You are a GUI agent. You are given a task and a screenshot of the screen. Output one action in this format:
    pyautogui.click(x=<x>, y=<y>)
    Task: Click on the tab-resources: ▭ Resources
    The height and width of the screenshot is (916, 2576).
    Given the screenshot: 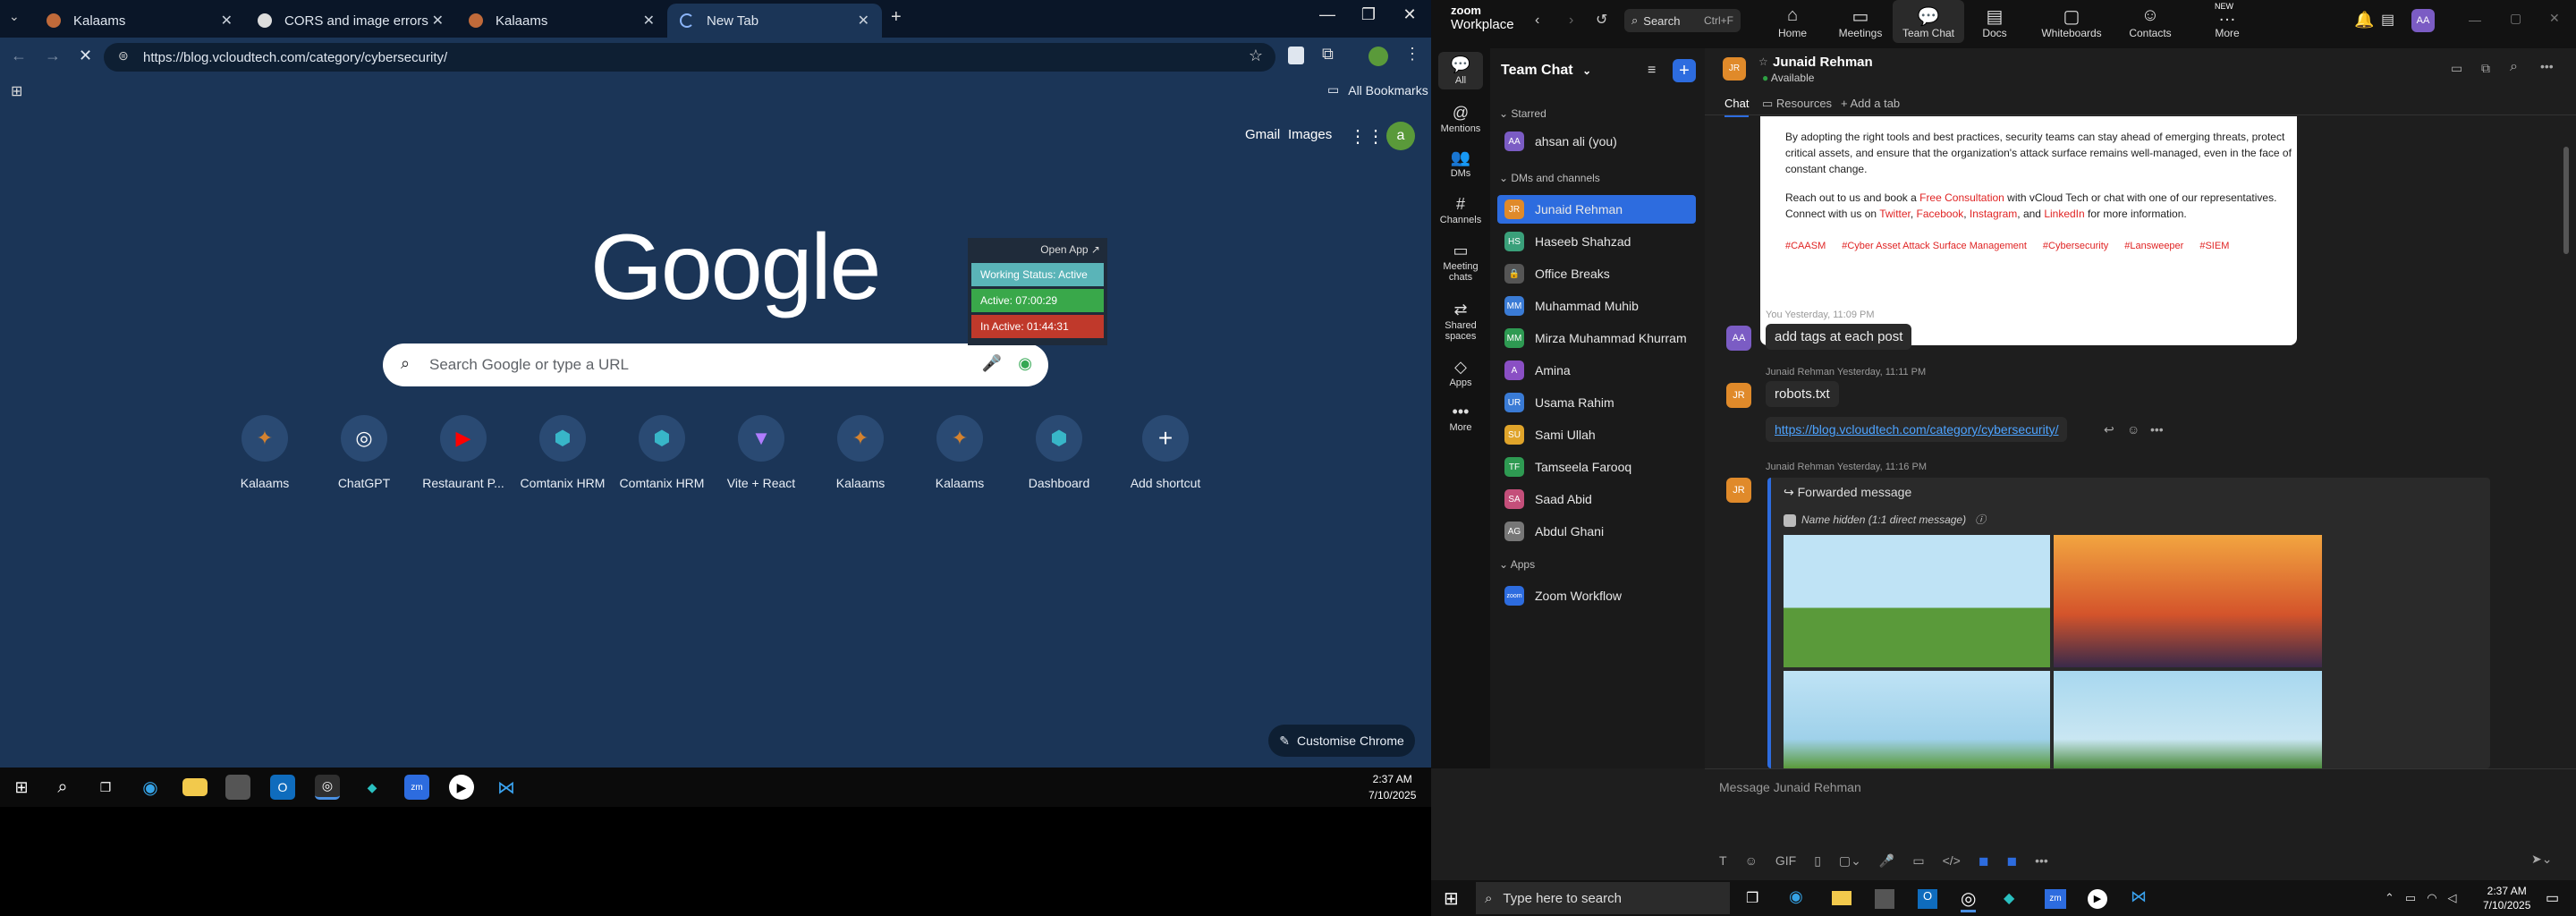 What is the action you would take?
    pyautogui.click(x=1797, y=104)
    